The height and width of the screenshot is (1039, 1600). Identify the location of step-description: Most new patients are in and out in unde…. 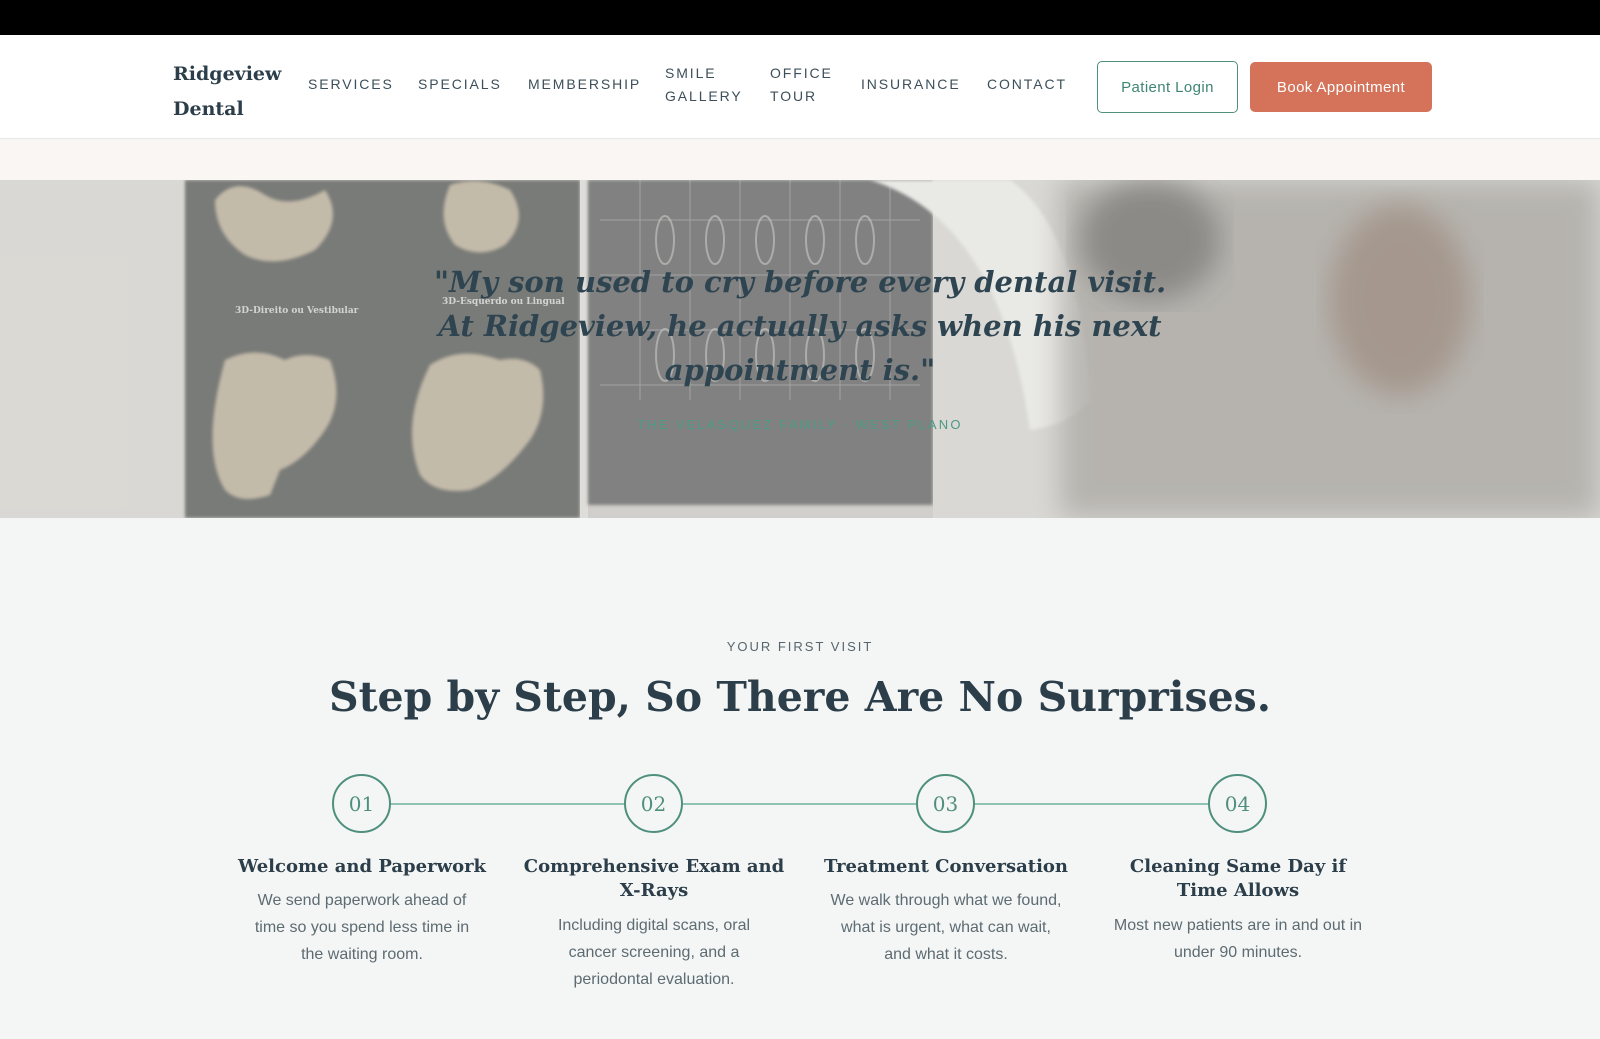
(1238, 939).